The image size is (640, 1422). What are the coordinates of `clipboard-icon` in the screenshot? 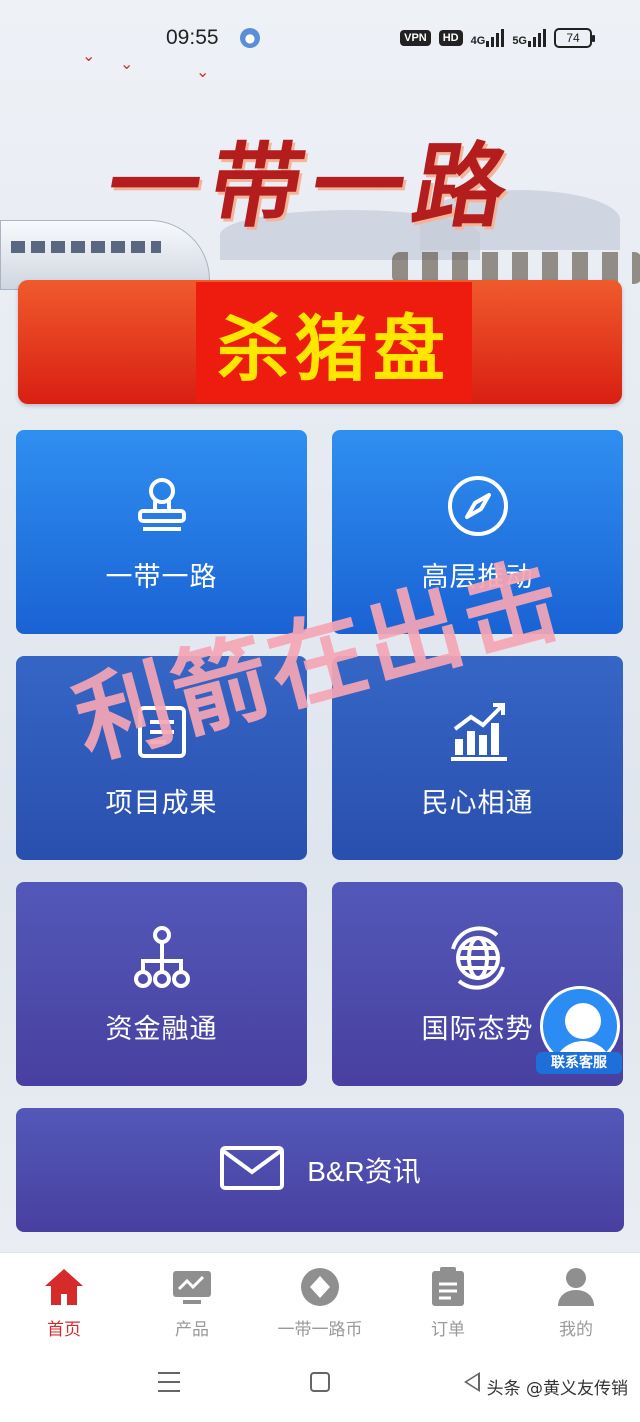 It's located at (448, 1287).